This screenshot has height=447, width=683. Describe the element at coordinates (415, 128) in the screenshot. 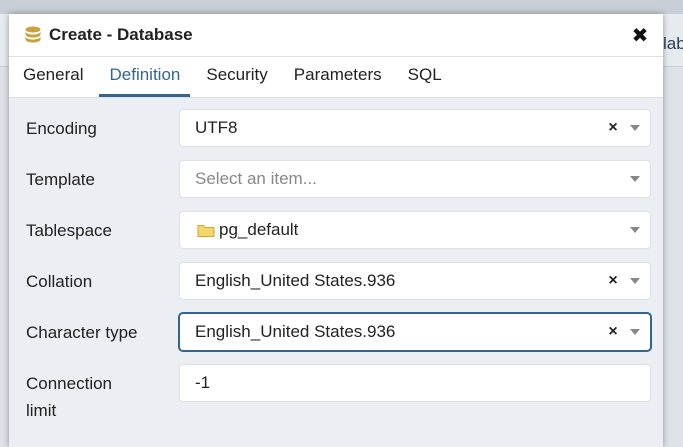

I see `encoding-select: UTF8 ×` at that location.